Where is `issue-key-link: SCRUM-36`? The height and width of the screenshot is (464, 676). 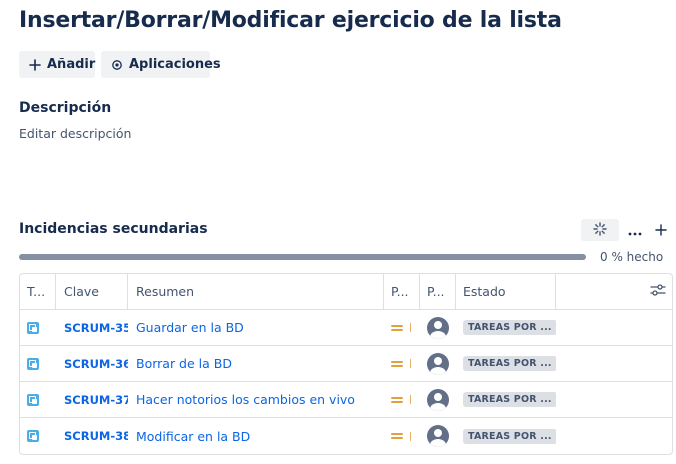
issue-key-link: SCRUM-36 is located at coordinates (96, 364).